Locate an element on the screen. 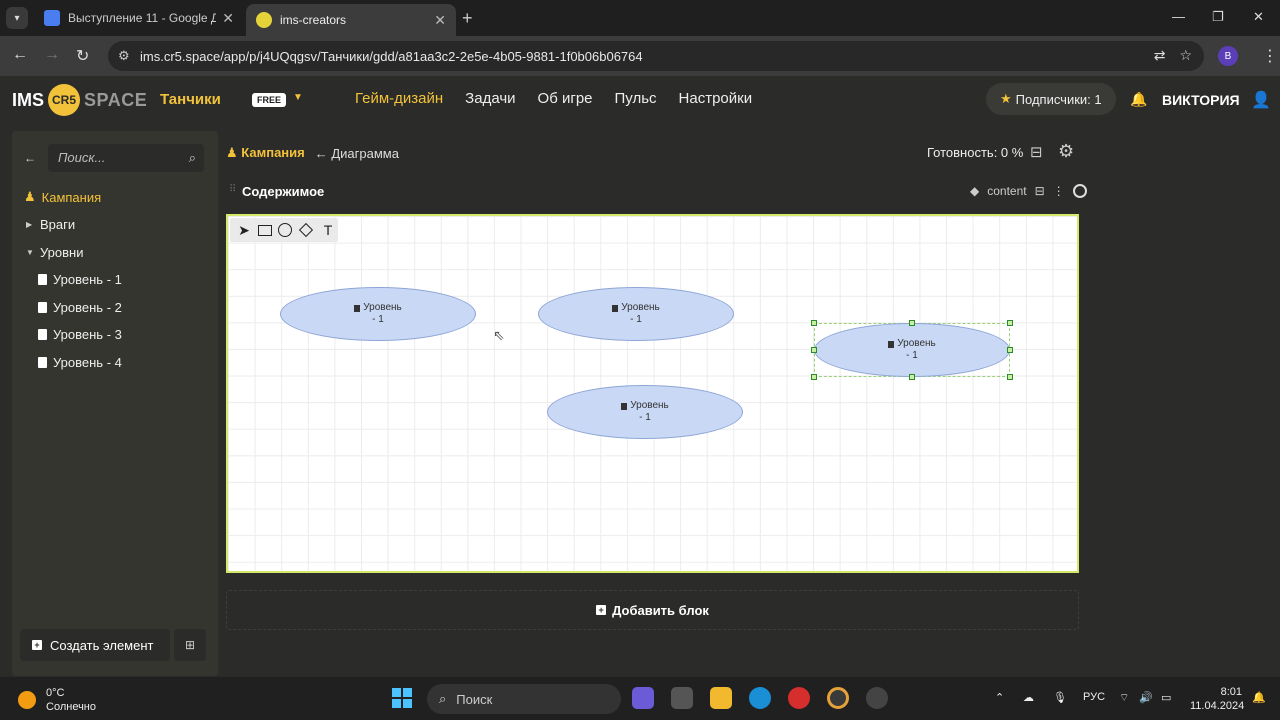 The height and width of the screenshot is (720, 1280). text-tool-icon: T is located at coordinates (328, 230).